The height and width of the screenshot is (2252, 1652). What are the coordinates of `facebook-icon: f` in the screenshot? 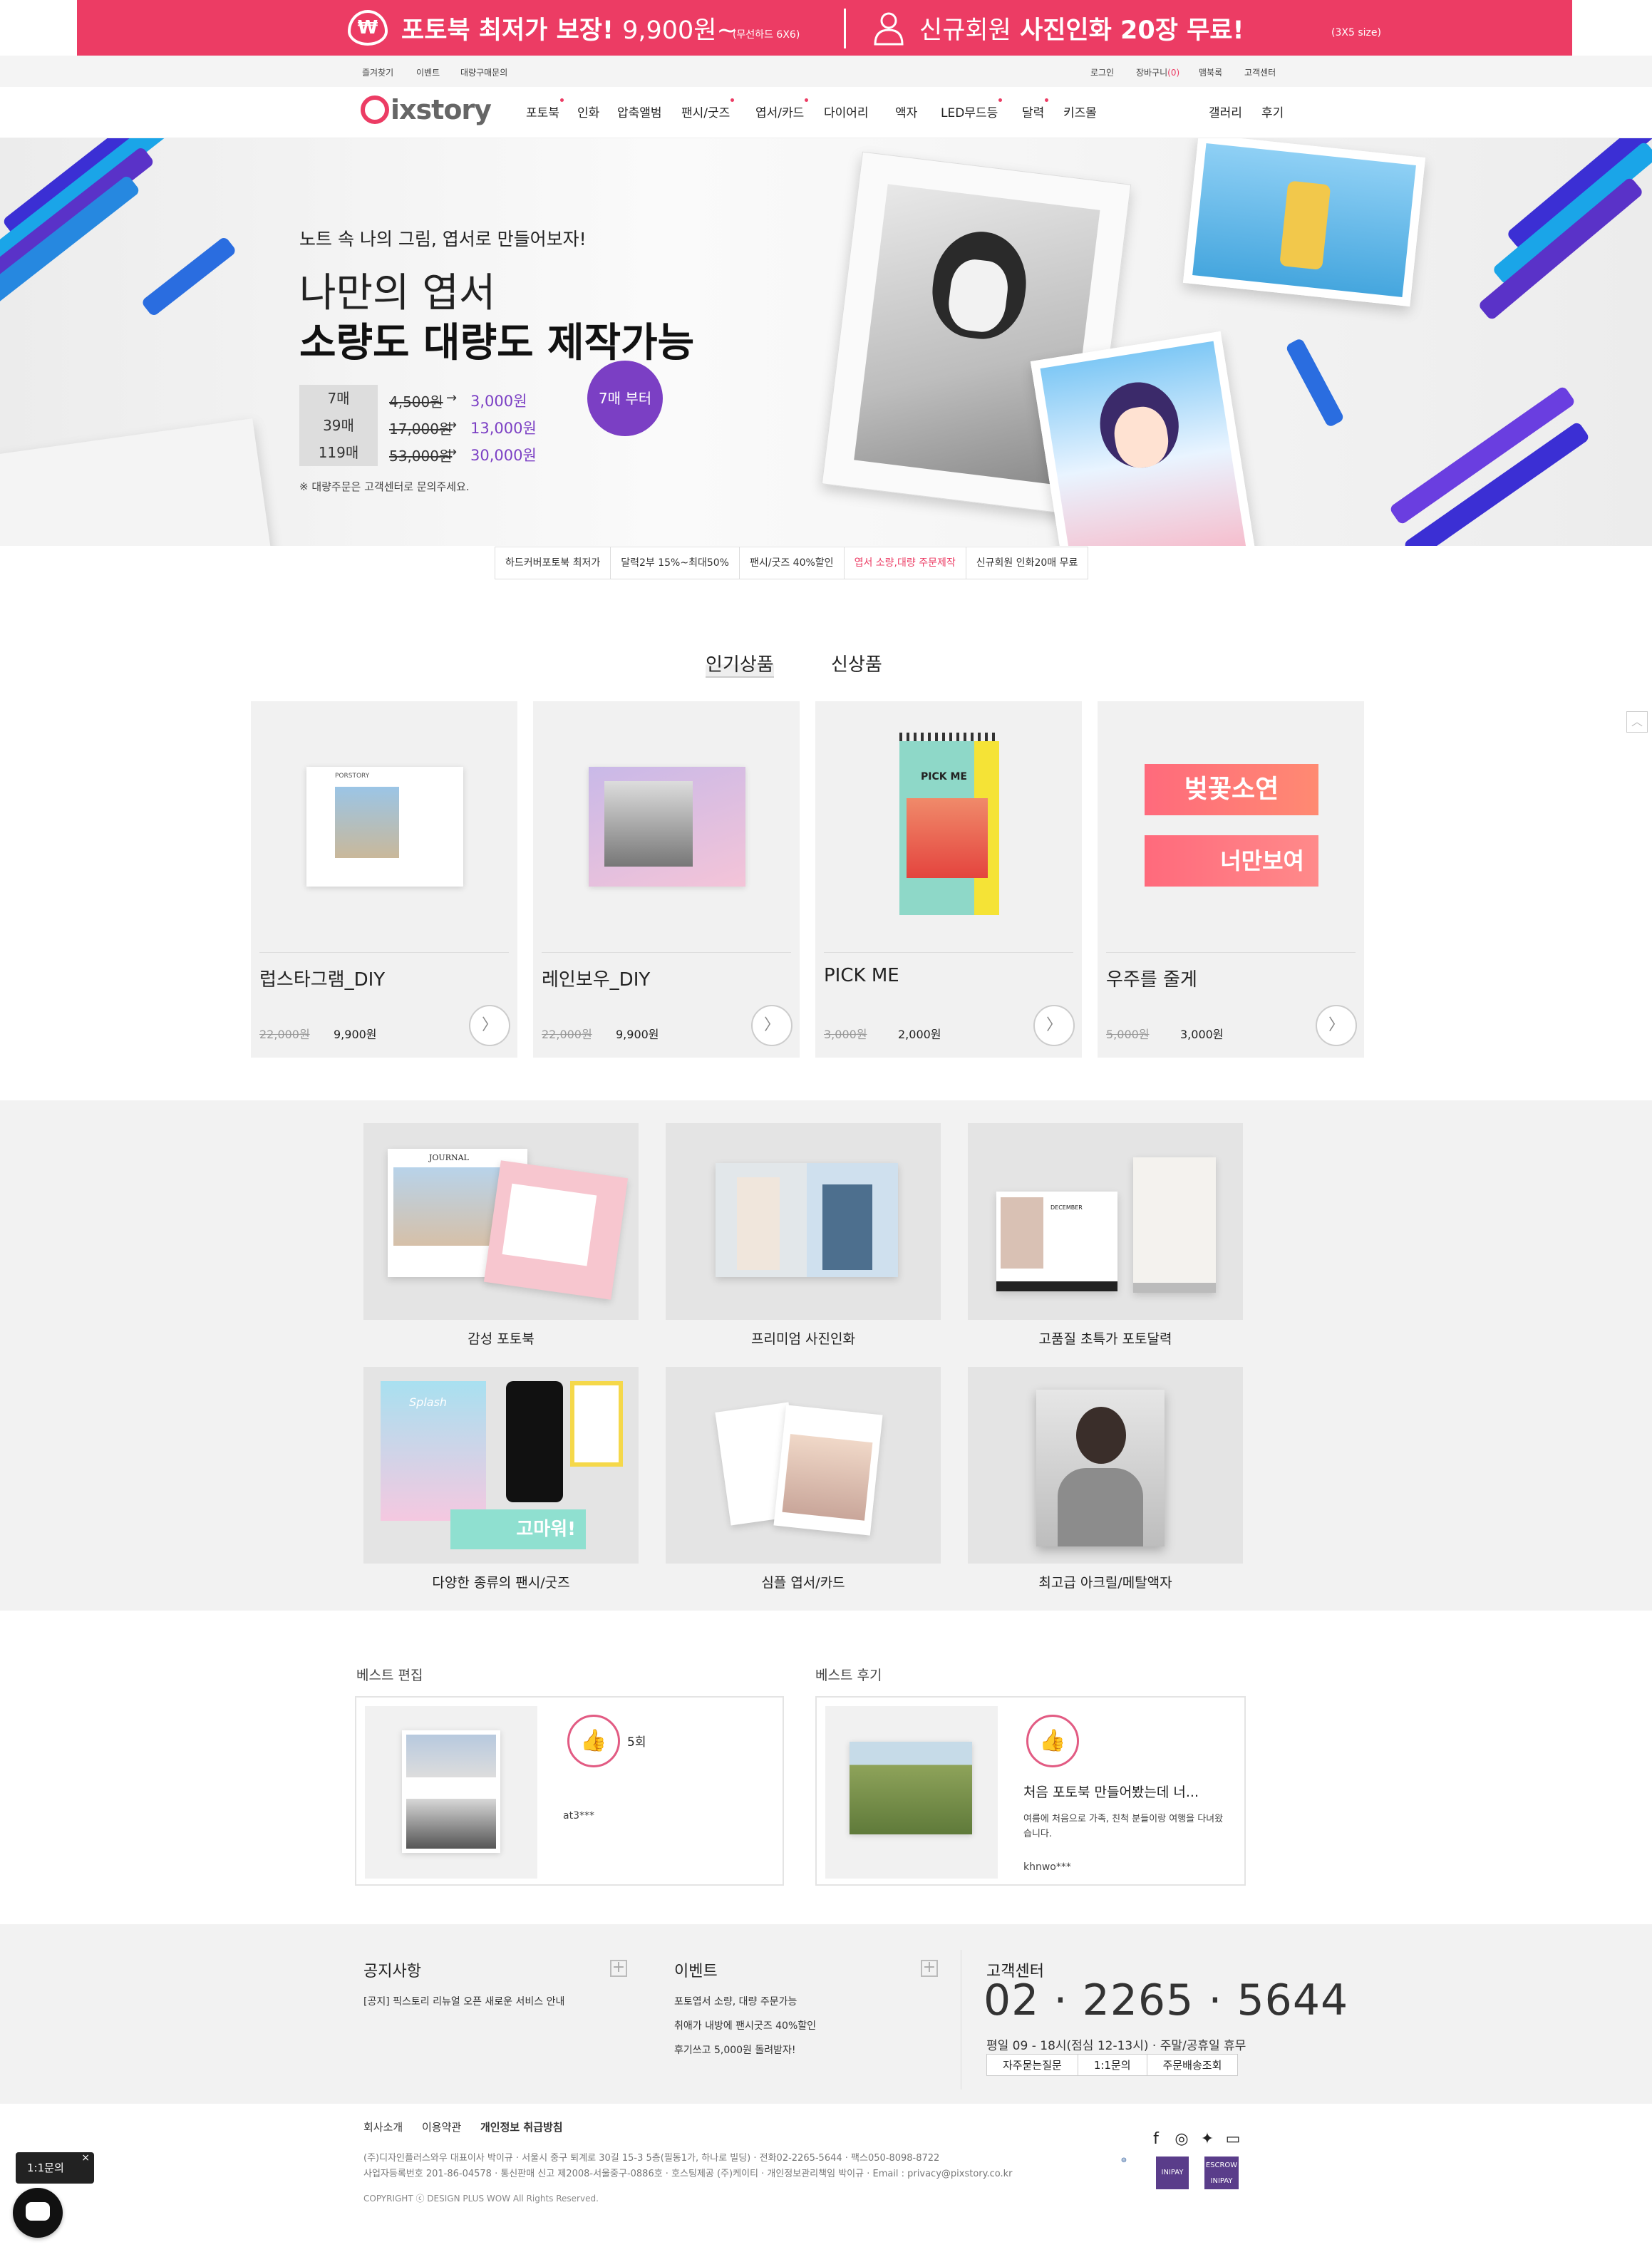 It's located at (1156, 2139).